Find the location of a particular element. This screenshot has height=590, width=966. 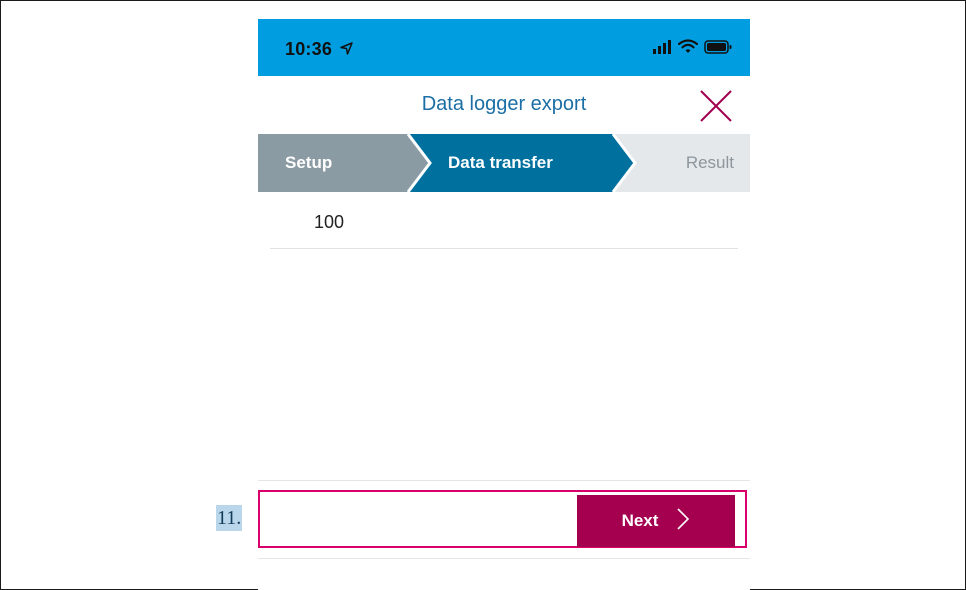

status-bar: 10:36 is located at coordinates (504, 47).